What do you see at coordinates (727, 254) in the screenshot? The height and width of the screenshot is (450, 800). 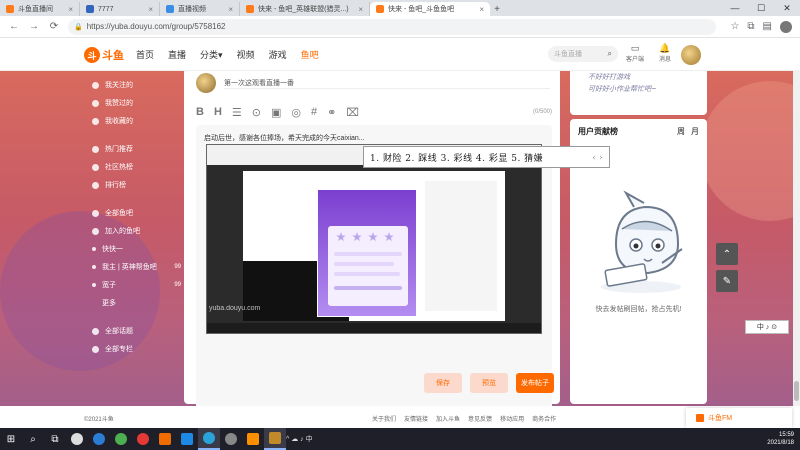 I see `scroll-top-button: ⌃` at bounding box center [727, 254].